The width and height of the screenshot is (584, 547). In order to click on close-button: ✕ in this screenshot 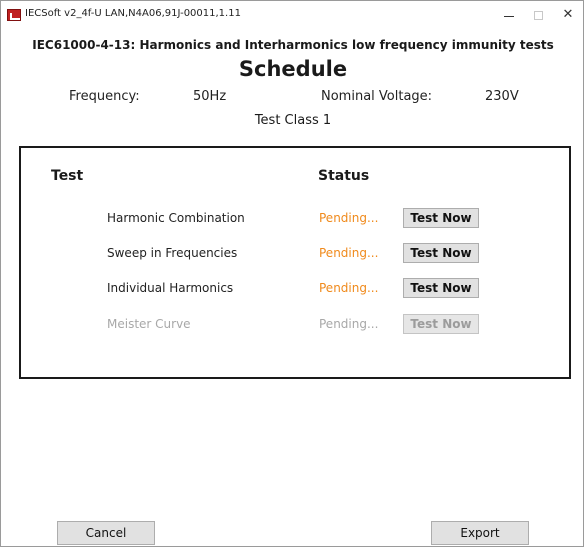, I will do `click(568, 15)`.